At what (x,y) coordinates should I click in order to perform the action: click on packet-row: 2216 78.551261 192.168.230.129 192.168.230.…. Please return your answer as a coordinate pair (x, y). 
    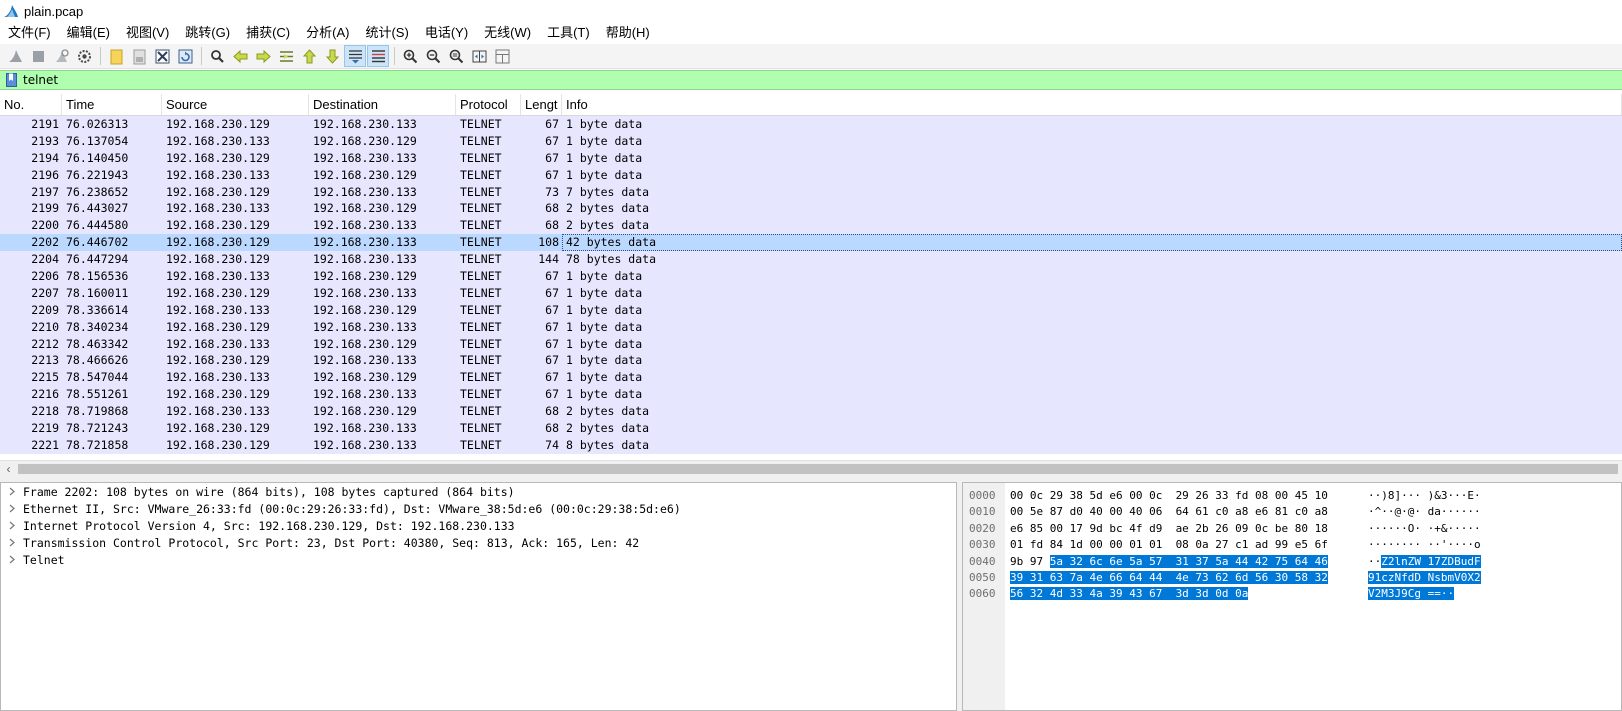
    Looking at the image, I should click on (811, 395).